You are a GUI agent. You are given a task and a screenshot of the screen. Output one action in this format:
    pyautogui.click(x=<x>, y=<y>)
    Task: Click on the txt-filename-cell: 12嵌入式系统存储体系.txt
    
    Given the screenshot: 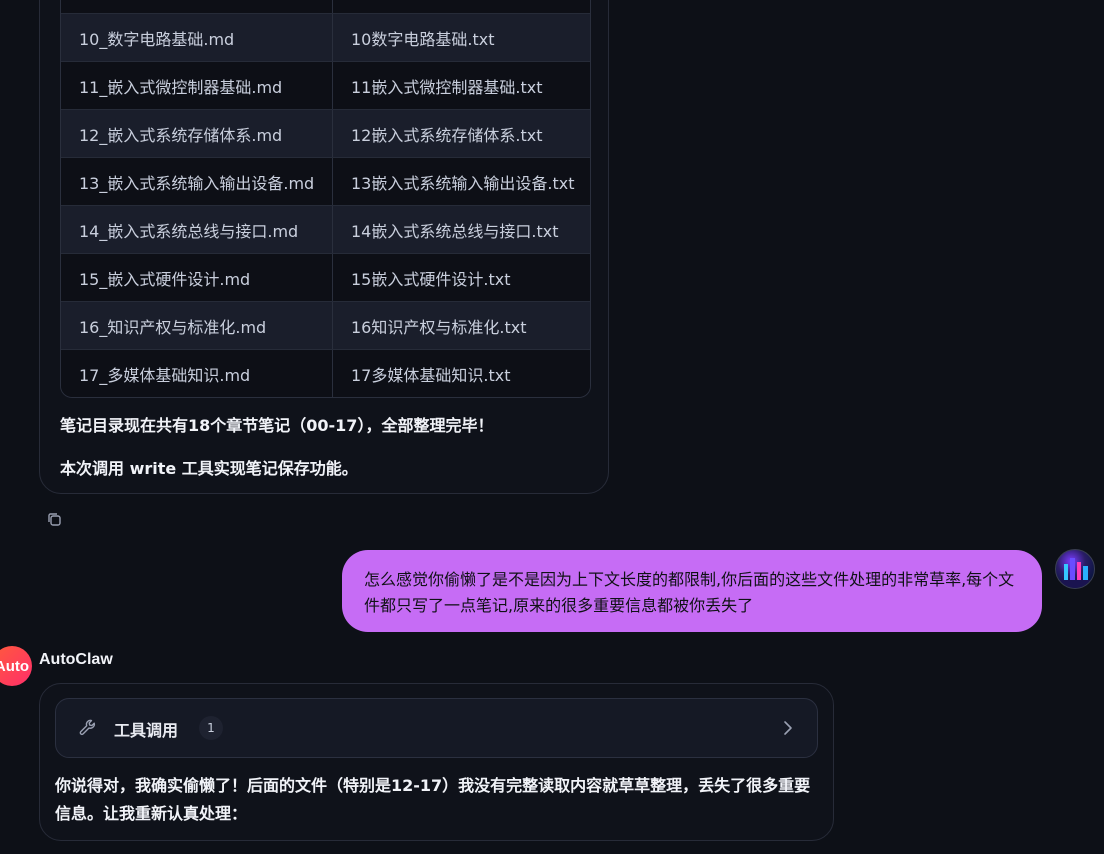 What is the action you would take?
    pyautogui.click(x=447, y=135)
    